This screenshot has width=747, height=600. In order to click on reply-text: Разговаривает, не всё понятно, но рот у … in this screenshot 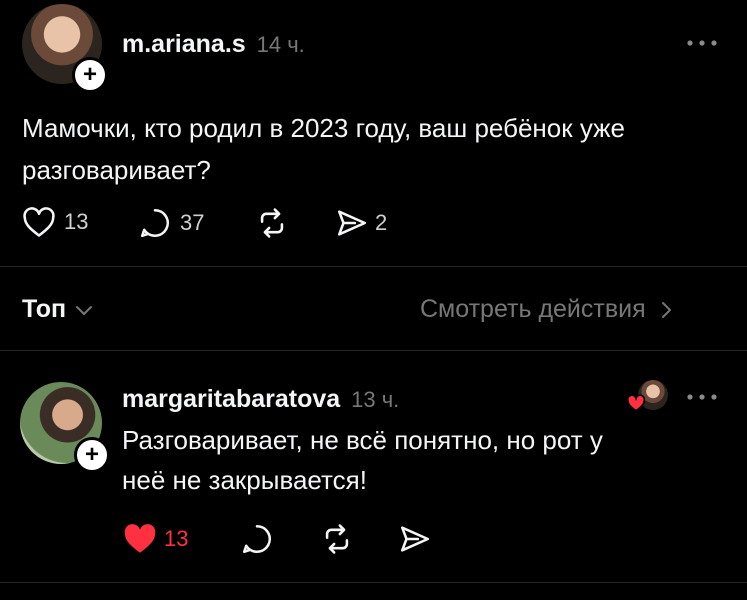, I will do `click(362, 460)`.